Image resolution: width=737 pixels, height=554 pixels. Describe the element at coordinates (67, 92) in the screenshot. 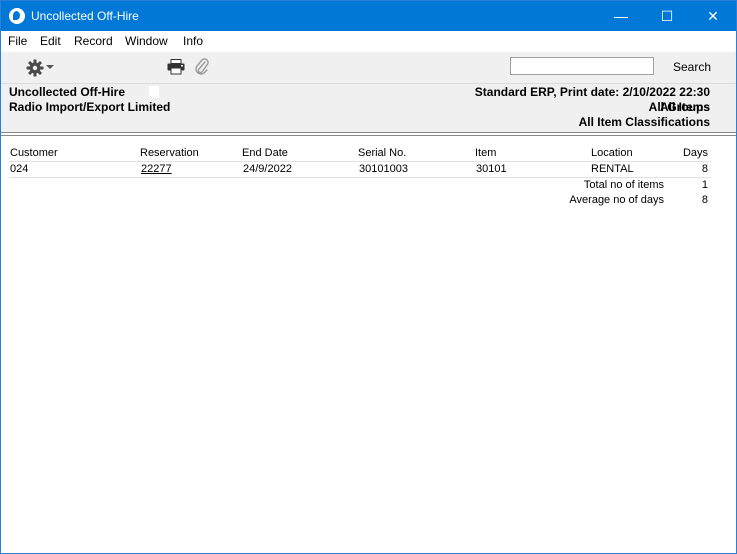

I see `report-title: Uncollected Off-Hire` at that location.